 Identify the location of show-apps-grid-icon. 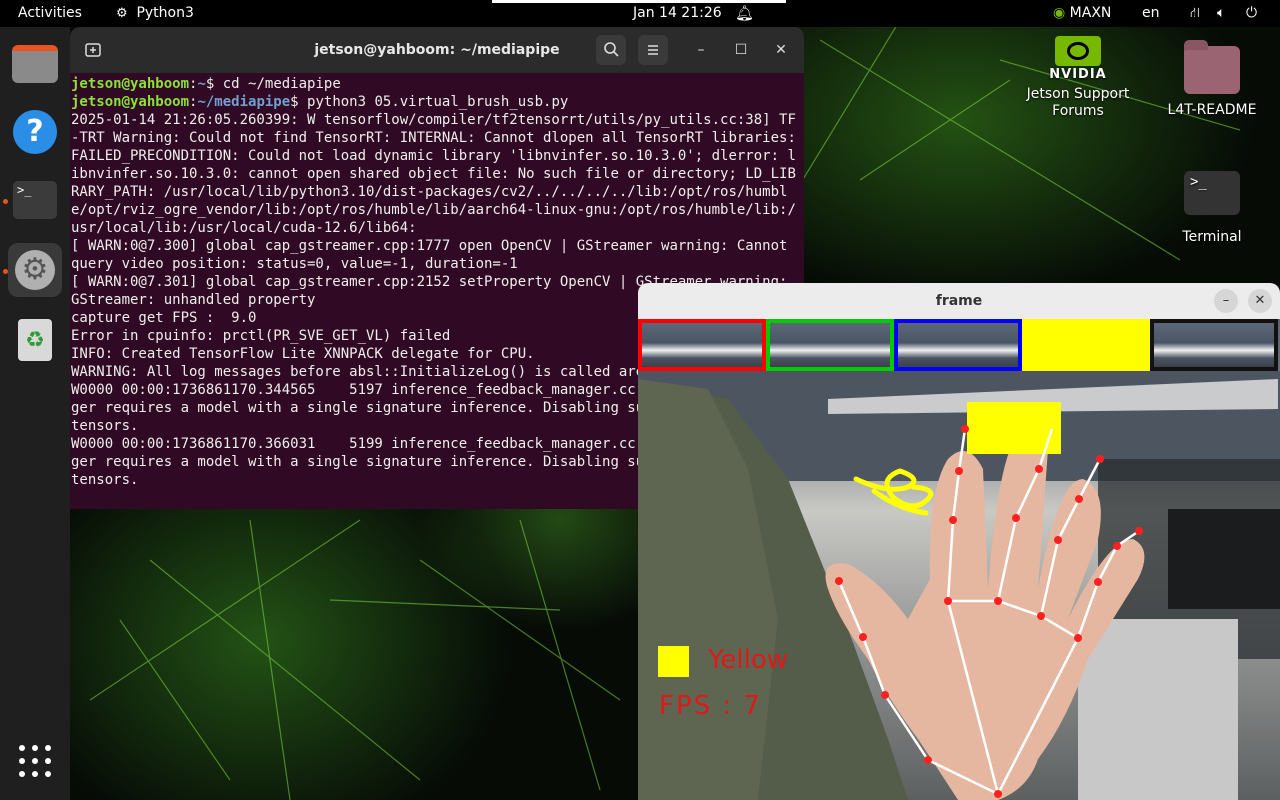
(35, 761).